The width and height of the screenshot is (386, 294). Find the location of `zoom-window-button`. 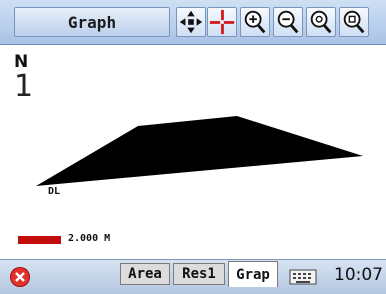

zoom-window-button is located at coordinates (354, 22).